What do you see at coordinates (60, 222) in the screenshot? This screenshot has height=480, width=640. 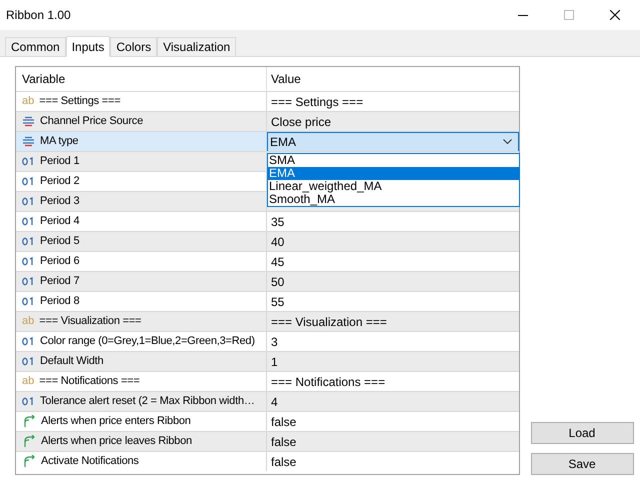 I see `variable-name: Period 4` at bounding box center [60, 222].